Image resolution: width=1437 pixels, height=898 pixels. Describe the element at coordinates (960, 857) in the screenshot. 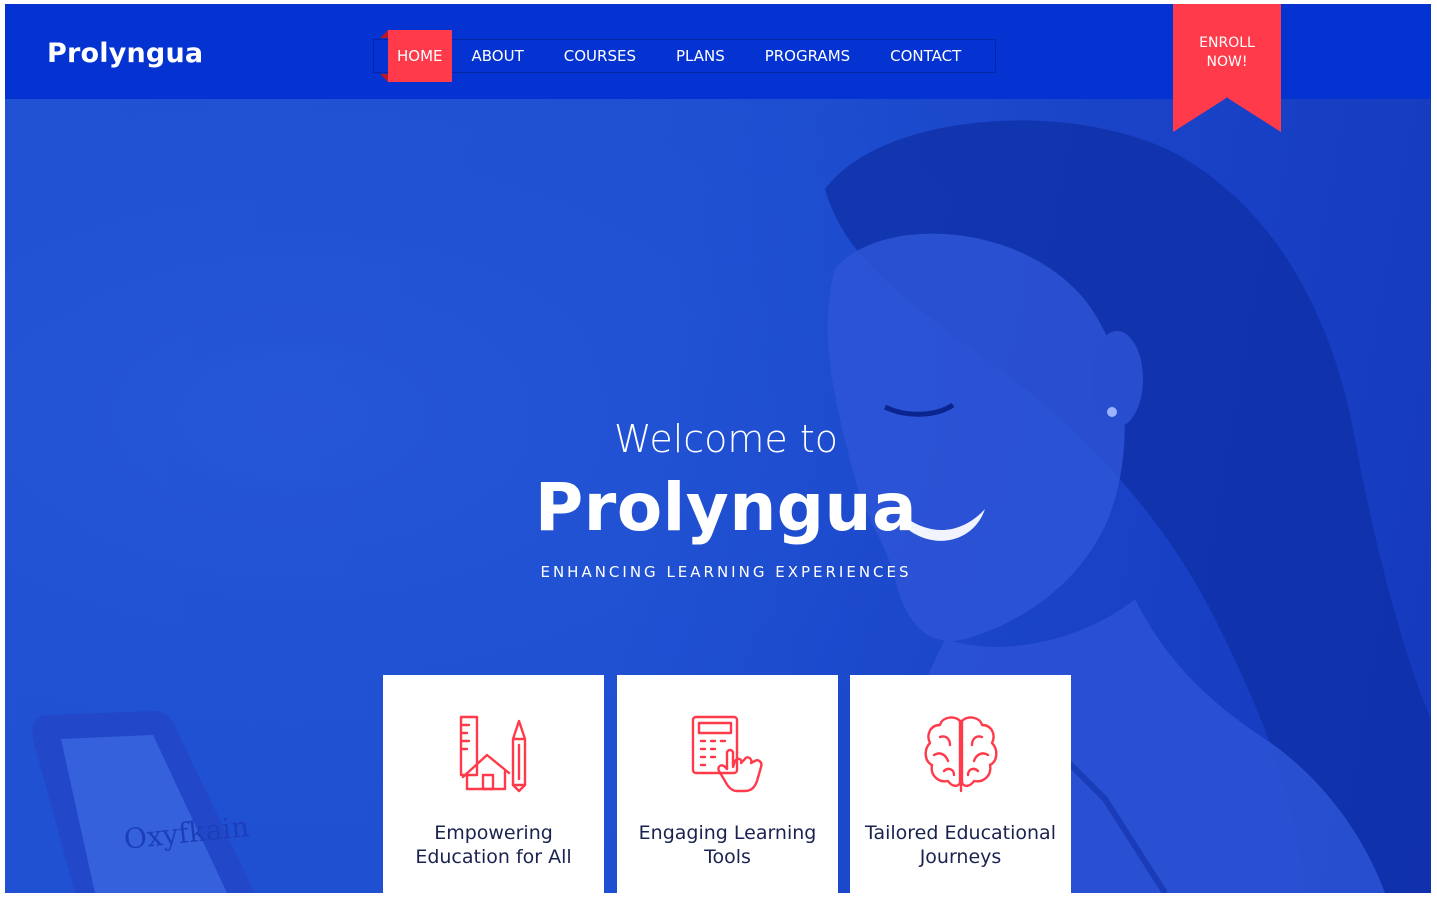

I see `feature-line-2: Journeys` at that location.